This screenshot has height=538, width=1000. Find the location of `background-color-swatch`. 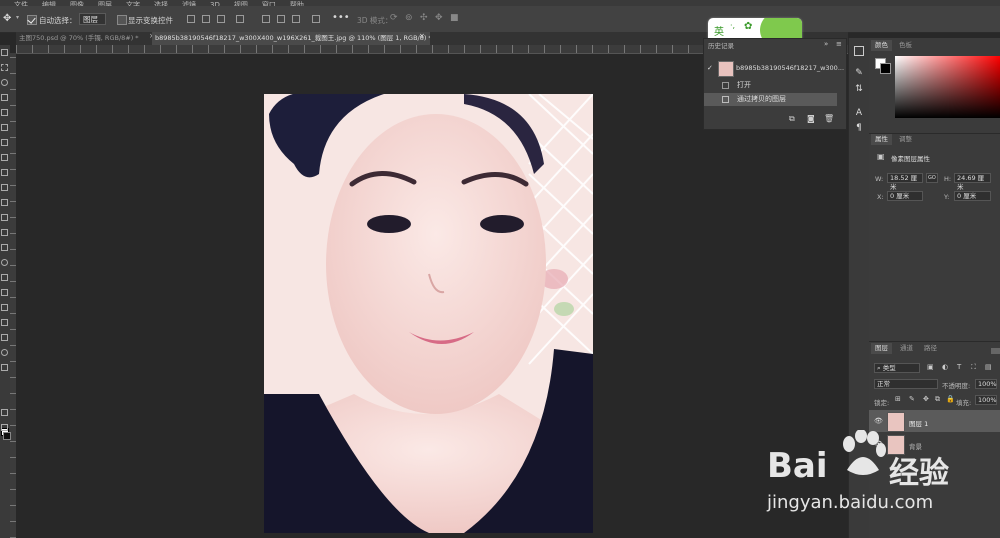

background-color-swatch is located at coordinates (7, 436).